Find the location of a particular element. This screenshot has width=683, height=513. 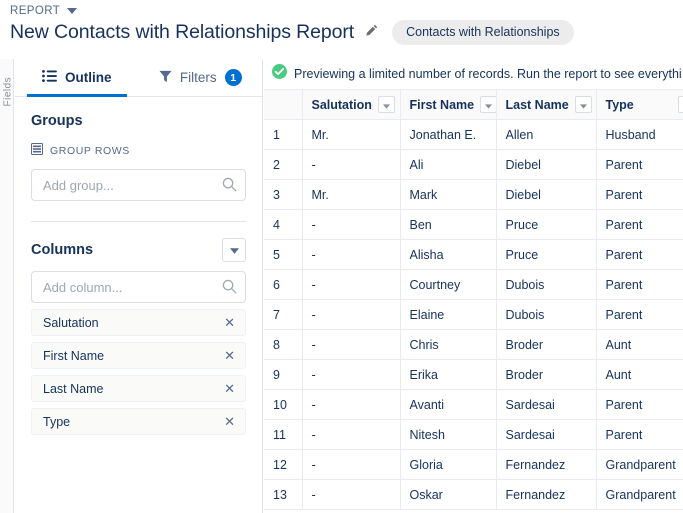

cell-first-name: Gloria is located at coordinates (448, 464).